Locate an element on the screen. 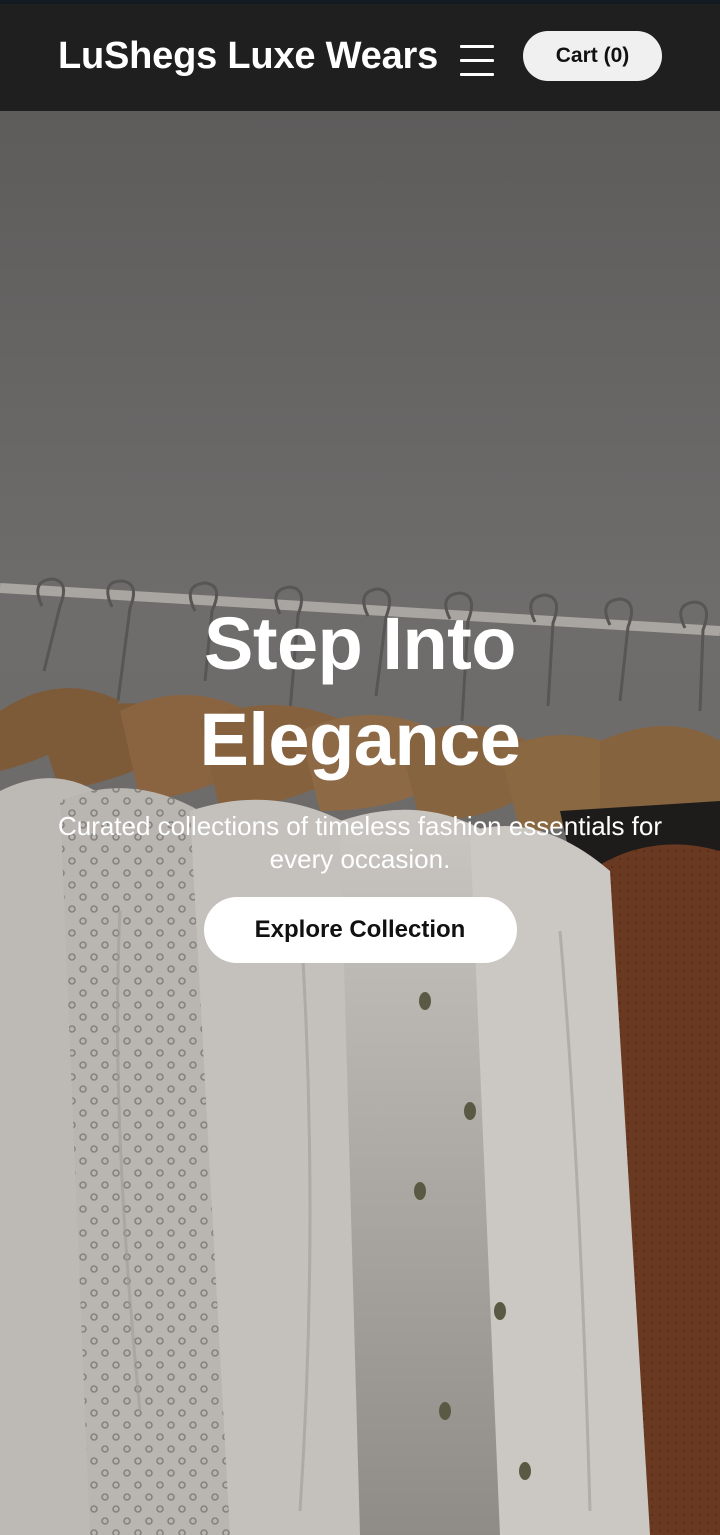 The image size is (720, 1535). explore-collection-button: Explore Collection is located at coordinates (360, 930).